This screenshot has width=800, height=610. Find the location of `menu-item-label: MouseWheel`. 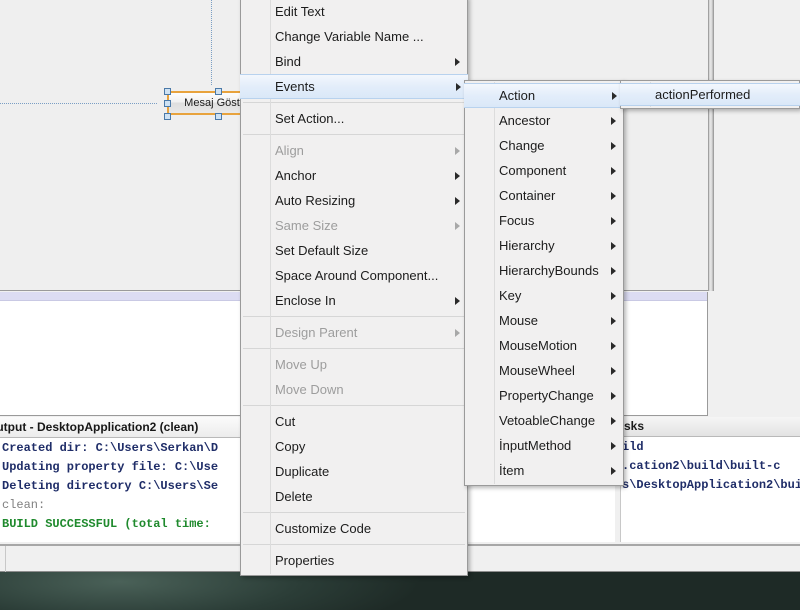

menu-item-label: MouseWheel is located at coordinates (537, 370).